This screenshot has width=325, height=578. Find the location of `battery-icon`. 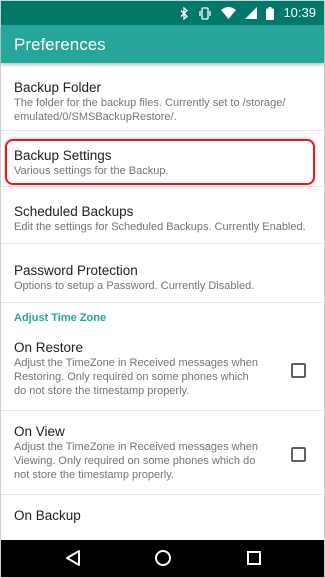

battery-icon is located at coordinates (270, 13).